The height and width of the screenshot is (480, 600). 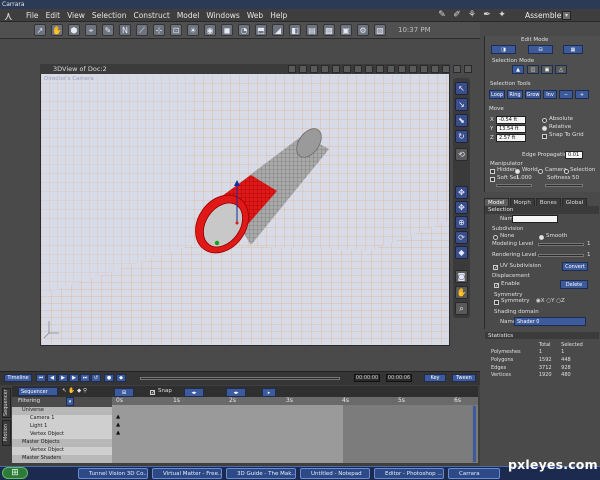 I want to click on time-extra-button: ▸, so click(x=269, y=392).